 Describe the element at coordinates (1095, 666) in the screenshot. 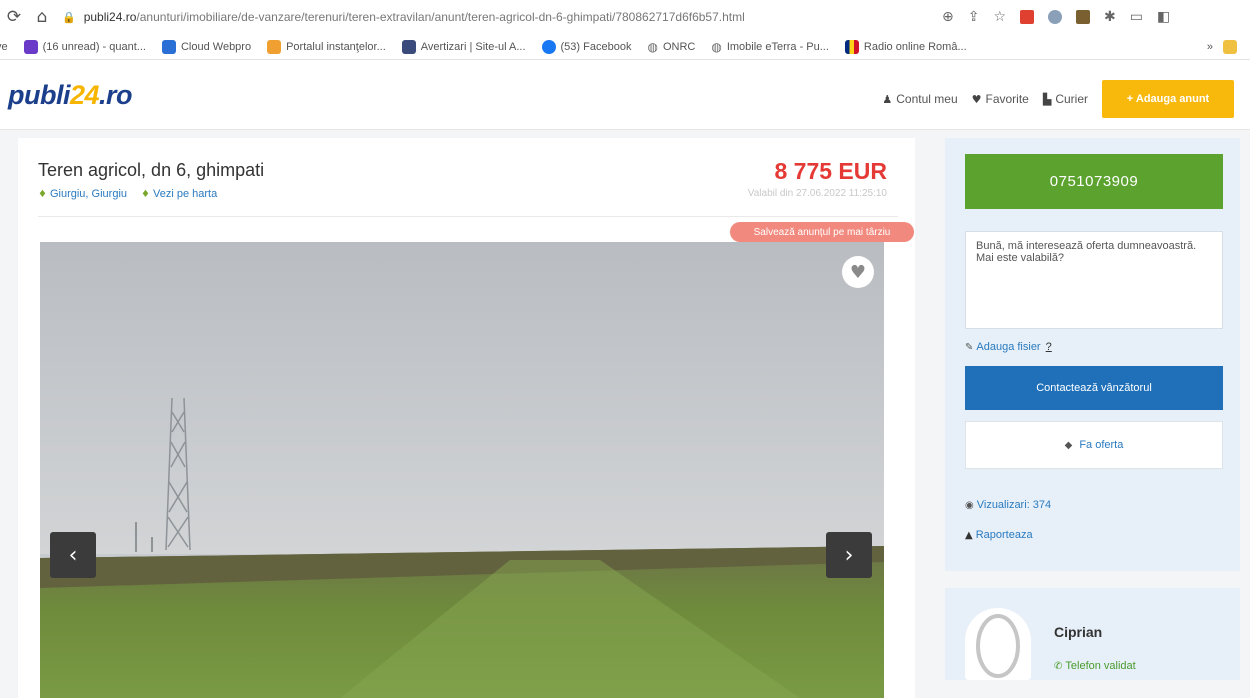

I see `seller-phone-status: ✆ Telefon validat` at that location.